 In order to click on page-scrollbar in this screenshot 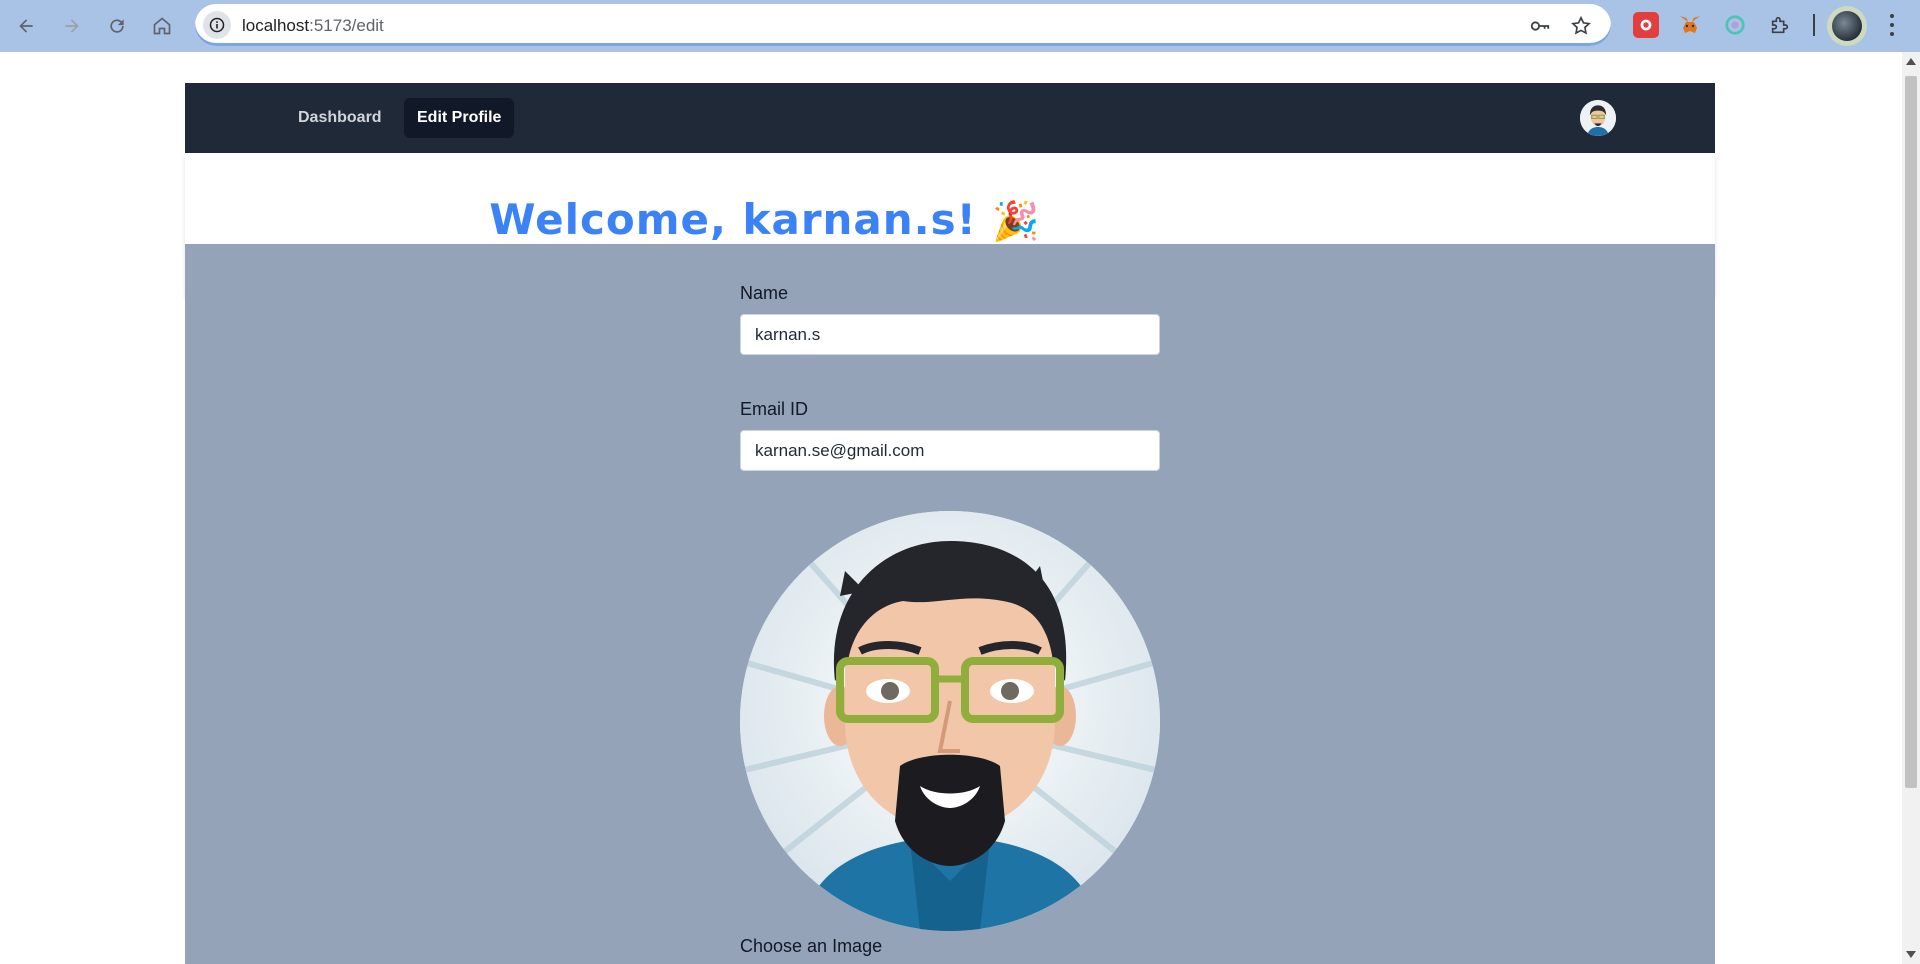, I will do `click(1911, 508)`.